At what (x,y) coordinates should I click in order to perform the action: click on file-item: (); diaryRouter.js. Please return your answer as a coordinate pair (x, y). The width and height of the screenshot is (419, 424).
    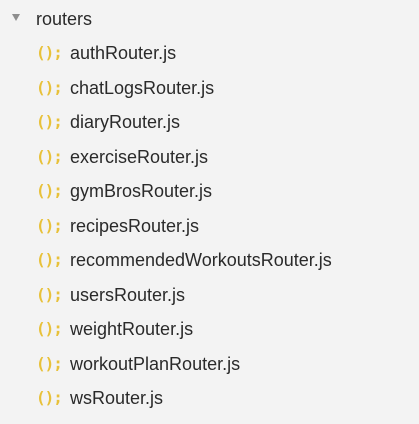
    Looking at the image, I should click on (209, 122).